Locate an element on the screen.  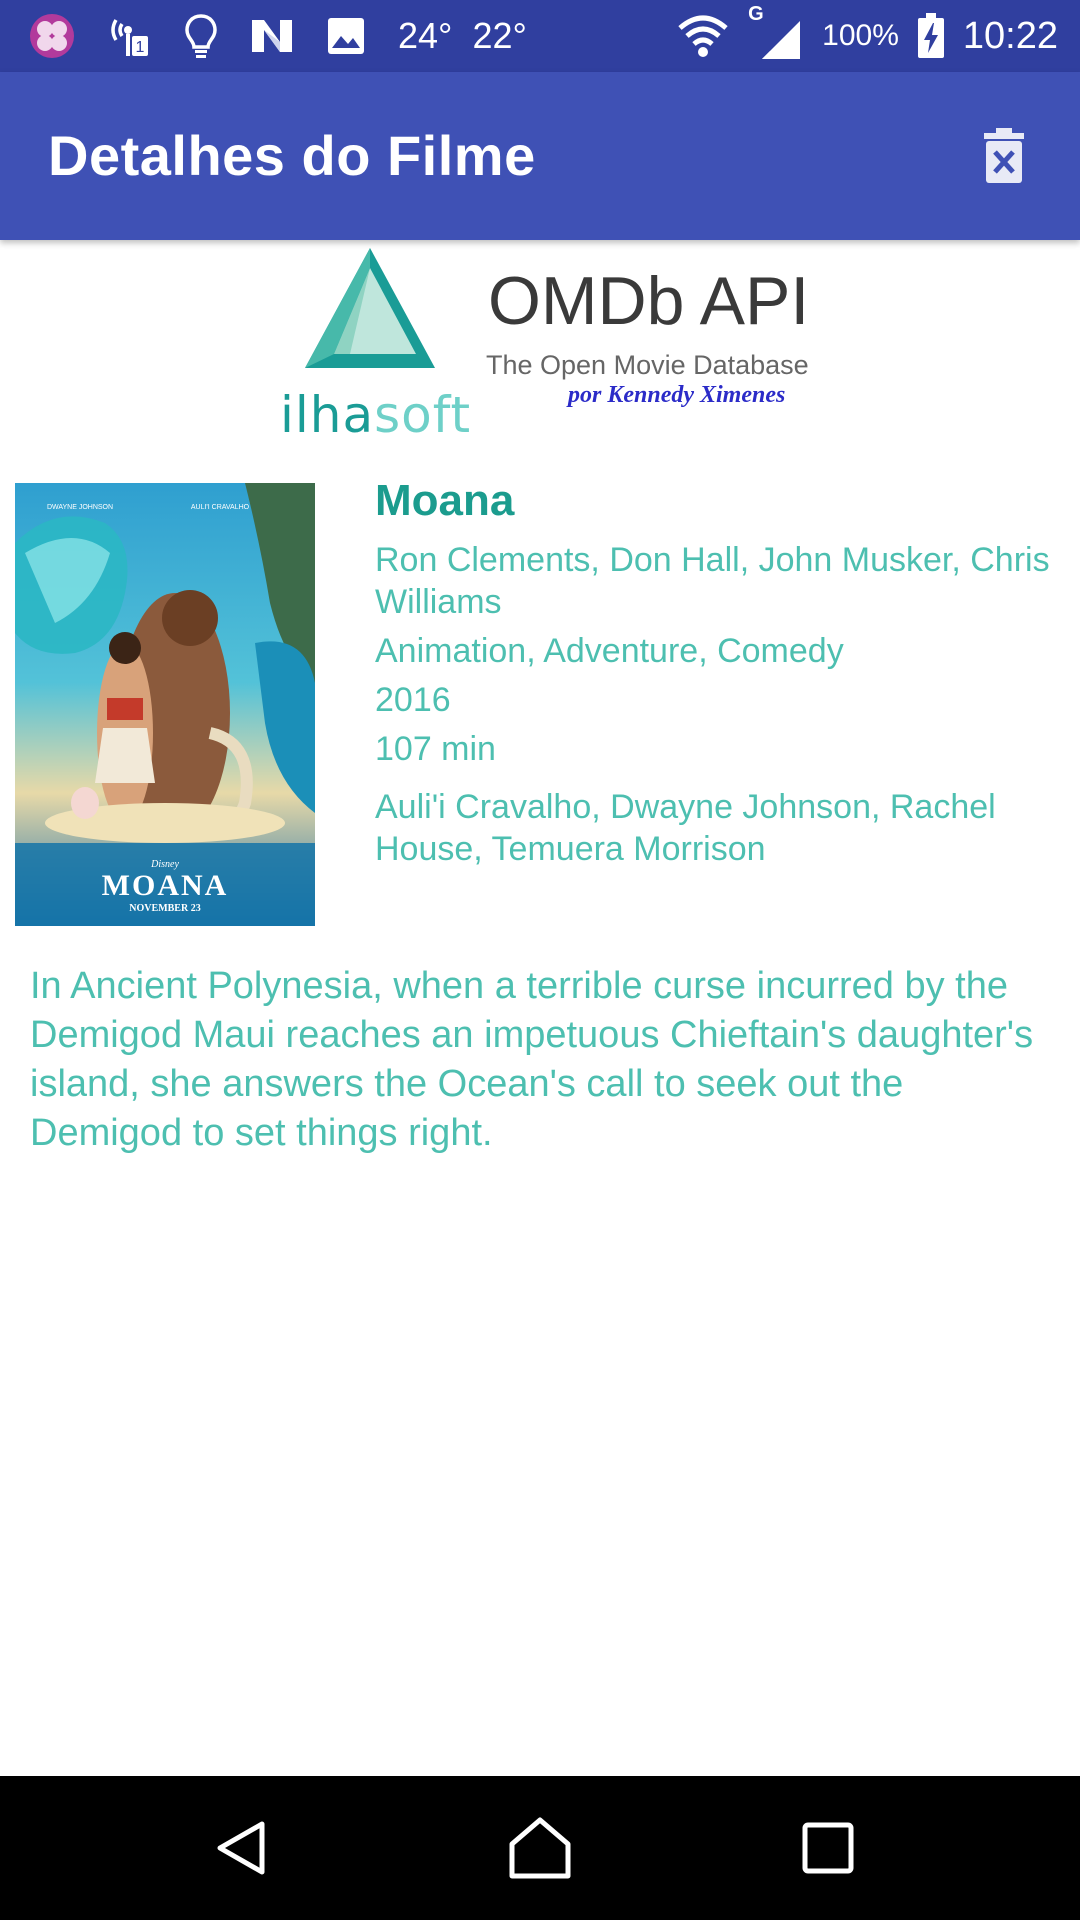
poster-release: NOVEMBER 23 is located at coordinates (164, 908).